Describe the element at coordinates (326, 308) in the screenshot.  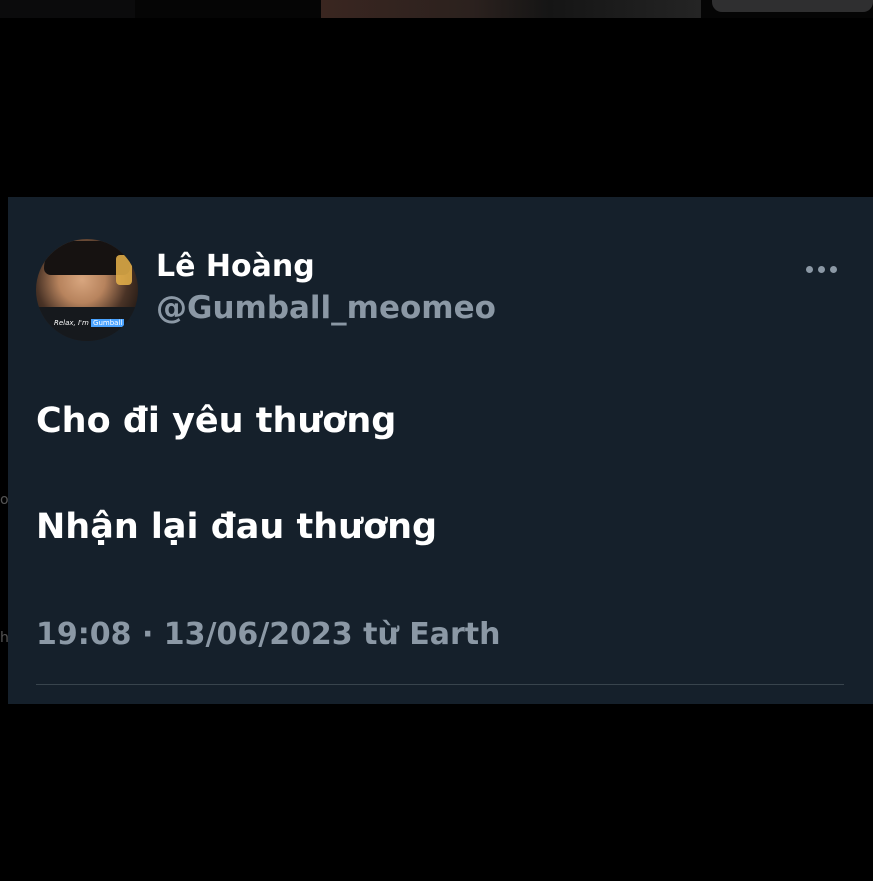
I see `author-handle: @Gumball_meomeo` at that location.